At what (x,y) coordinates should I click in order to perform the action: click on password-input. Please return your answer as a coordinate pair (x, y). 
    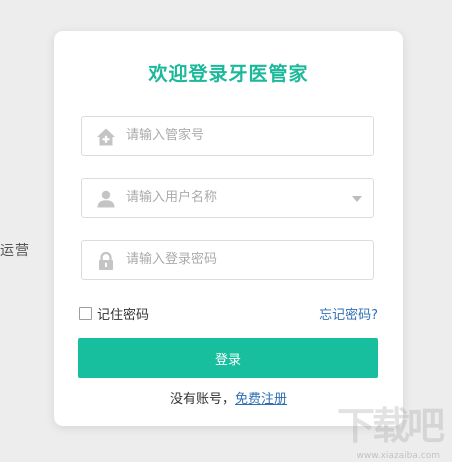
    Looking at the image, I should click on (236, 260).